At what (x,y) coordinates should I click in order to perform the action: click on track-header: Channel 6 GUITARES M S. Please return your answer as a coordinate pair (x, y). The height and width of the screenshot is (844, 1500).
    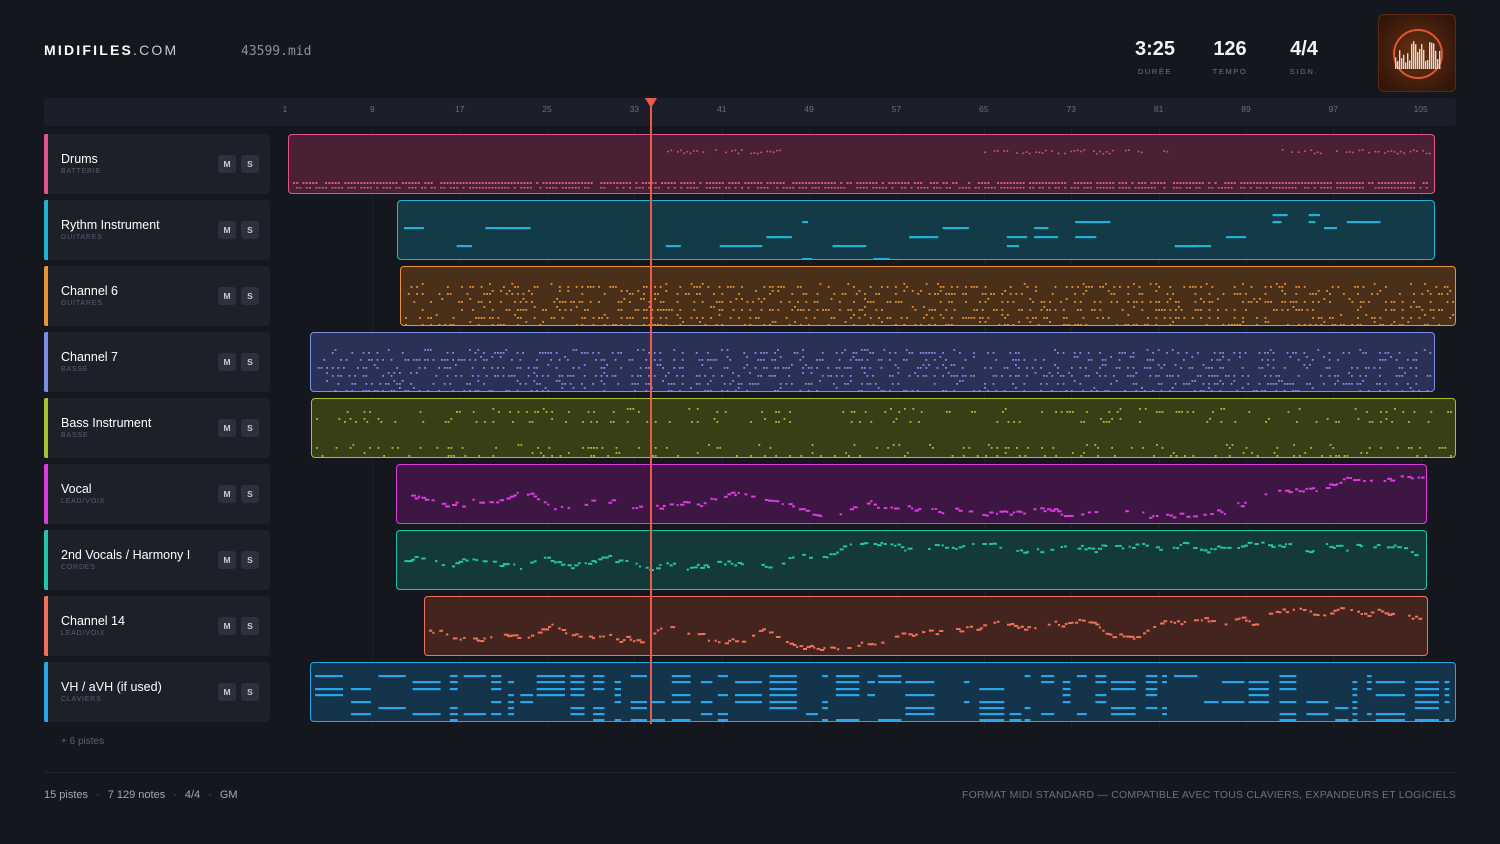
    Looking at the image, I should click on (157, 296).